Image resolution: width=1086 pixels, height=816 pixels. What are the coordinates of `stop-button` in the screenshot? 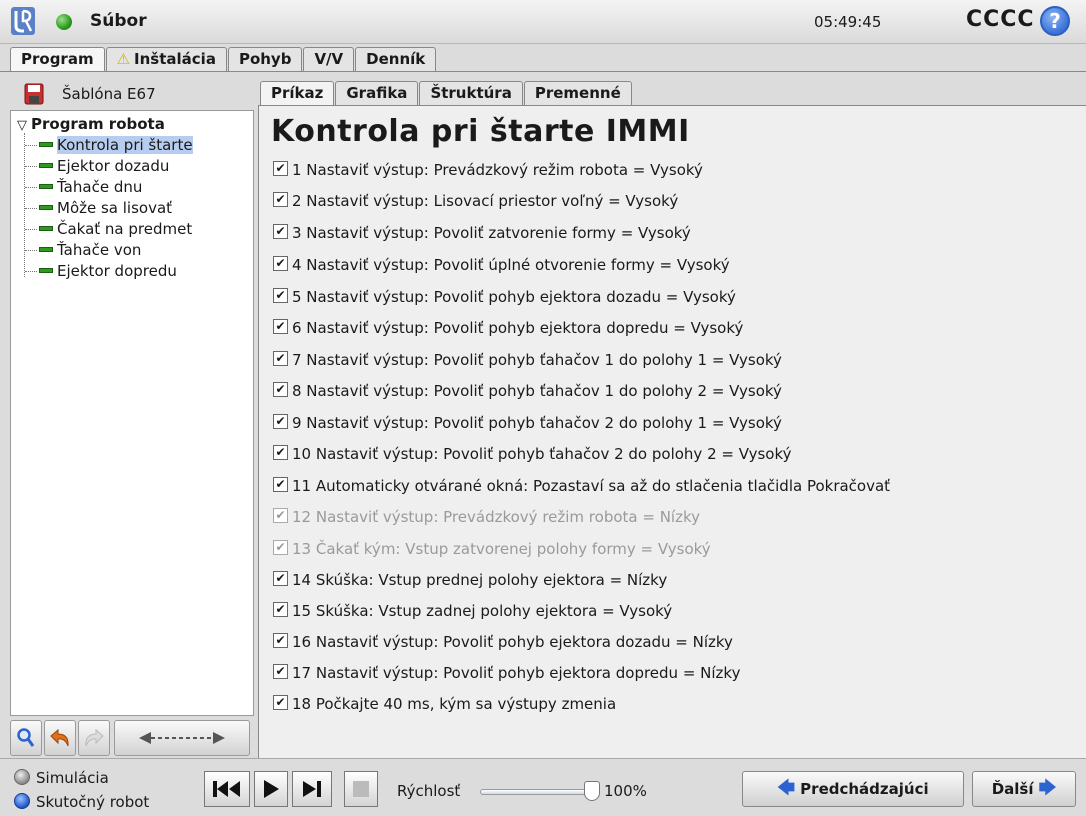 It's located at (361, 789).